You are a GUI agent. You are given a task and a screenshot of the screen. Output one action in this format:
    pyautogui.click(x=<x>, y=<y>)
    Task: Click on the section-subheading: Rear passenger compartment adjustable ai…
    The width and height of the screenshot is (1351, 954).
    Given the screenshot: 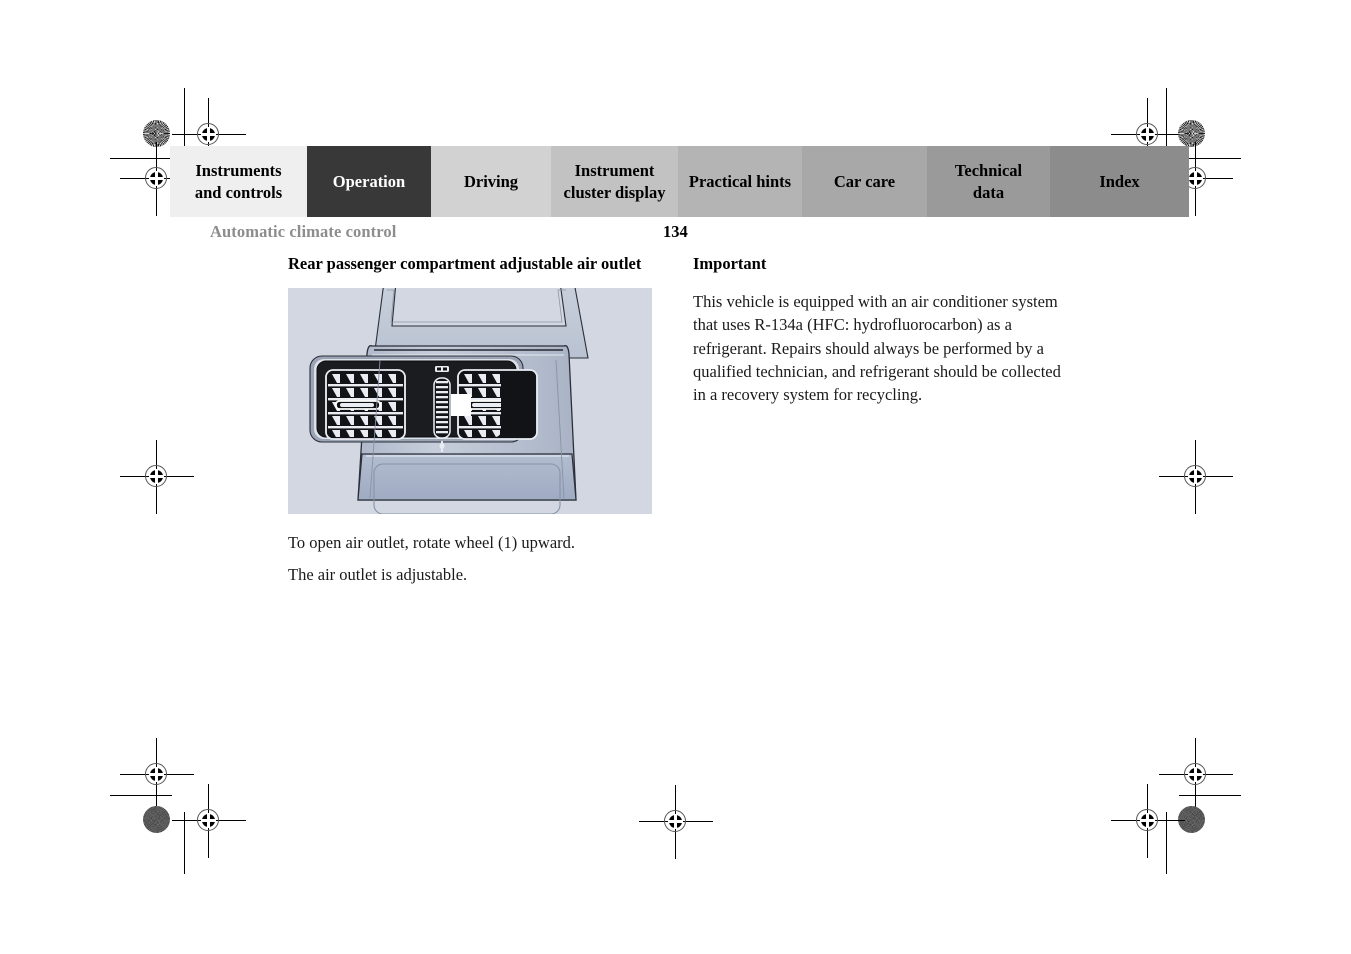 What is the action you would take?
    pyautogui.click(x=465, y=263)
    